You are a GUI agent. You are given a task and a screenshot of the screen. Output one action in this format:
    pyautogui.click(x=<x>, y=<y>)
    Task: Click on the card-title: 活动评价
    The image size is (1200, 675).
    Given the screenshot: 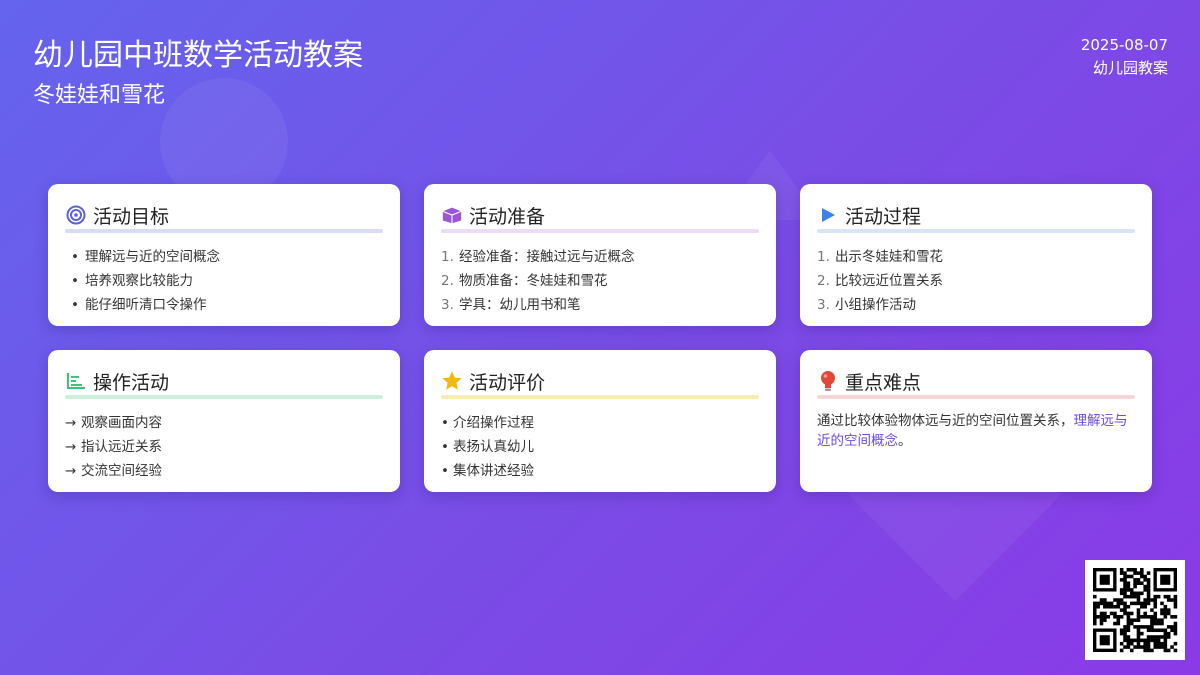 What is the action you would take?
    pyautogui.click(x=507, y=382)
    